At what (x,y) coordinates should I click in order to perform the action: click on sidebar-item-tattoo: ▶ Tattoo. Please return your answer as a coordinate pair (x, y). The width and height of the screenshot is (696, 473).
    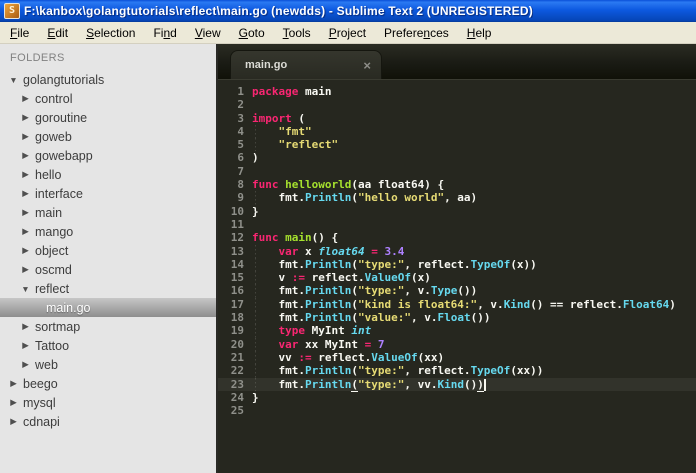
    Looking at the image, I should click on (108, 345).